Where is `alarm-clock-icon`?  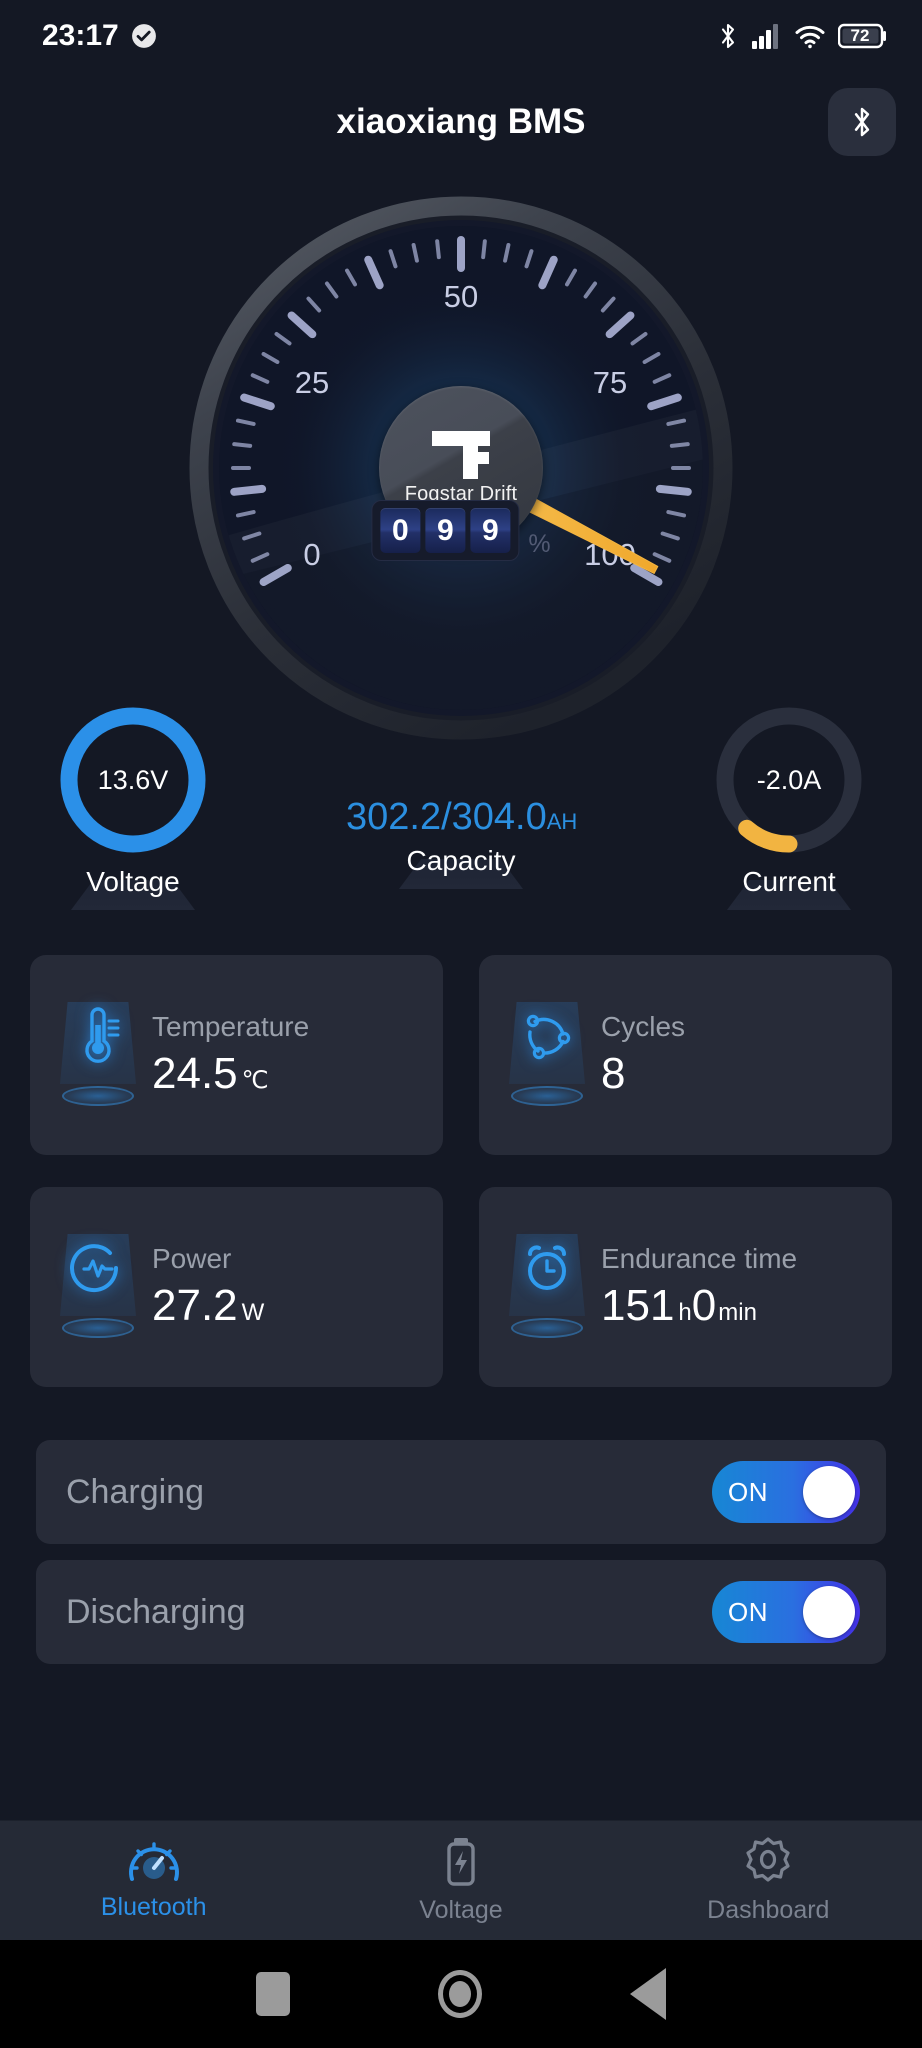
alarm-clock-icon is located at coordinates (547, 1287).